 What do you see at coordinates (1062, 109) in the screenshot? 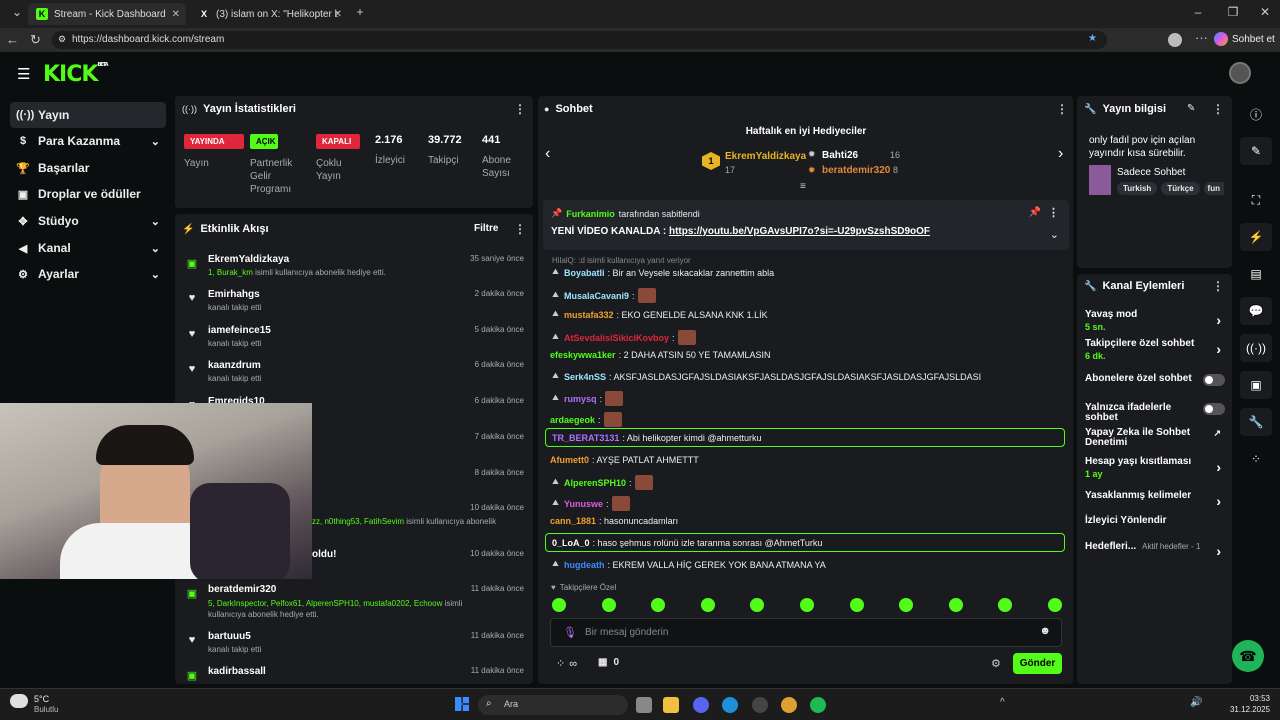
I see `chat-menu-icon: ⋮` at bounding box center [1062, 109].